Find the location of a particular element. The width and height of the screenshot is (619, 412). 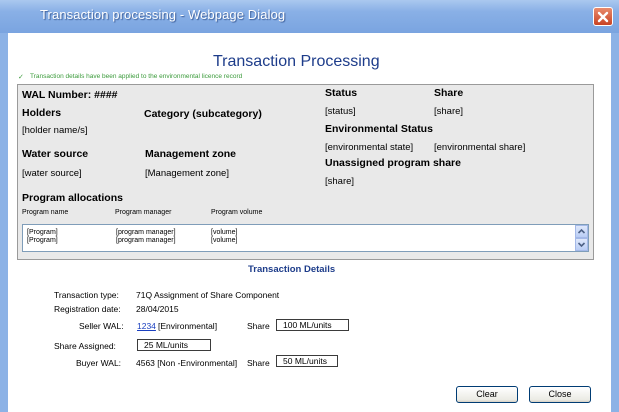

program-list-scrollbar is located at coordinates (581, 238).